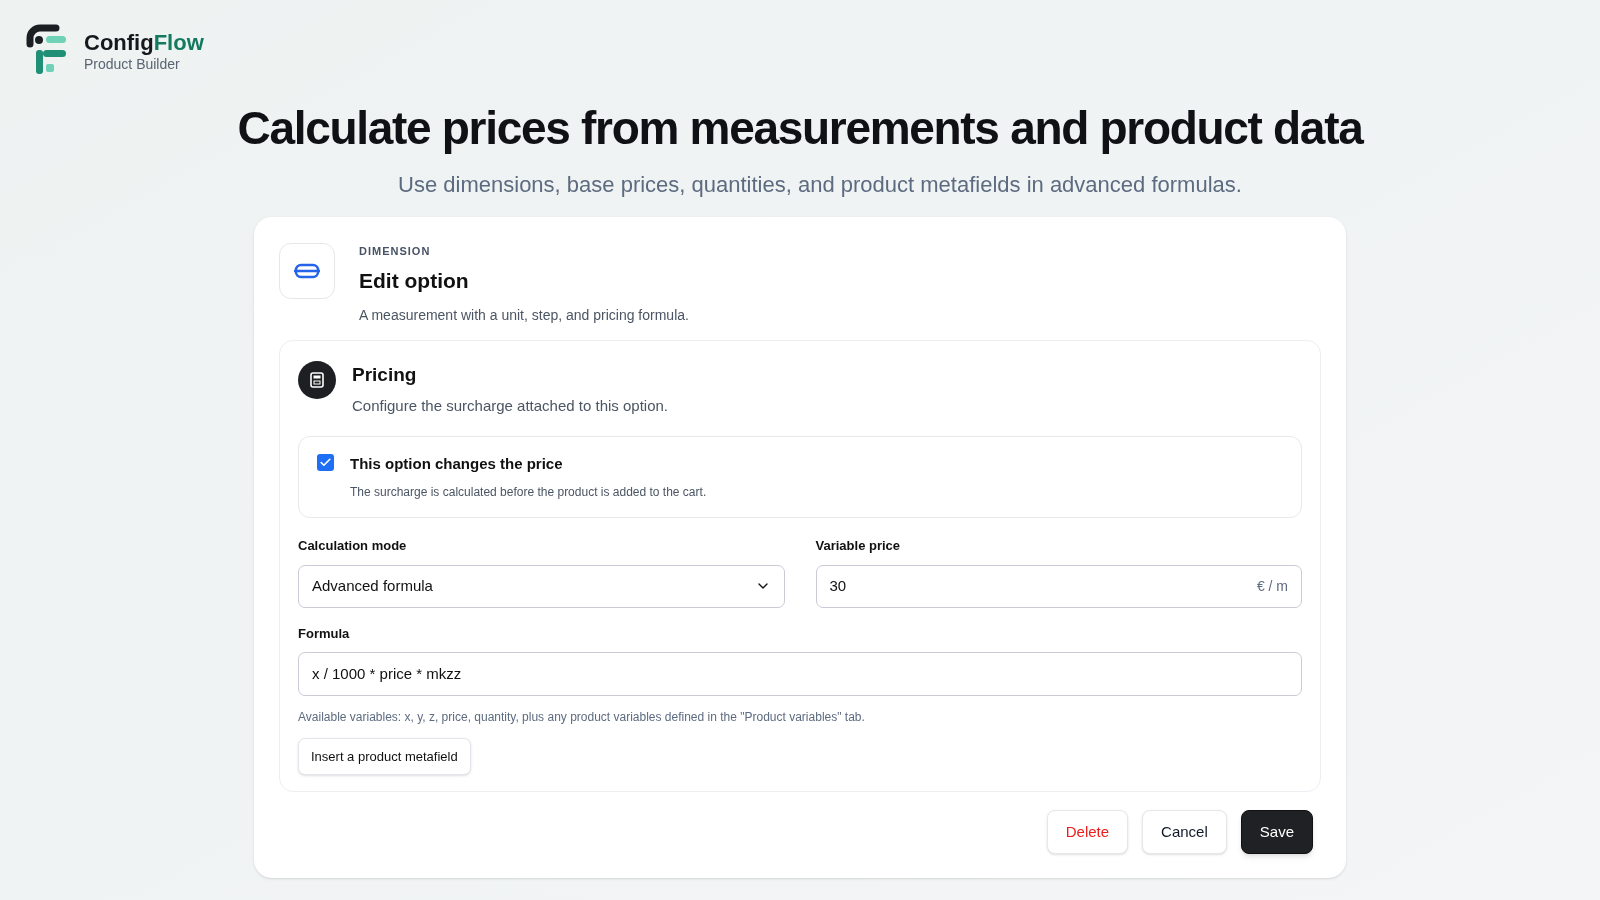 The height and width of the screenshot is (900, 1600). What do you see at coordinates (414, 281) in the screenshot?
I see `editor-title: Edit option` at bounding box center [414, 281].